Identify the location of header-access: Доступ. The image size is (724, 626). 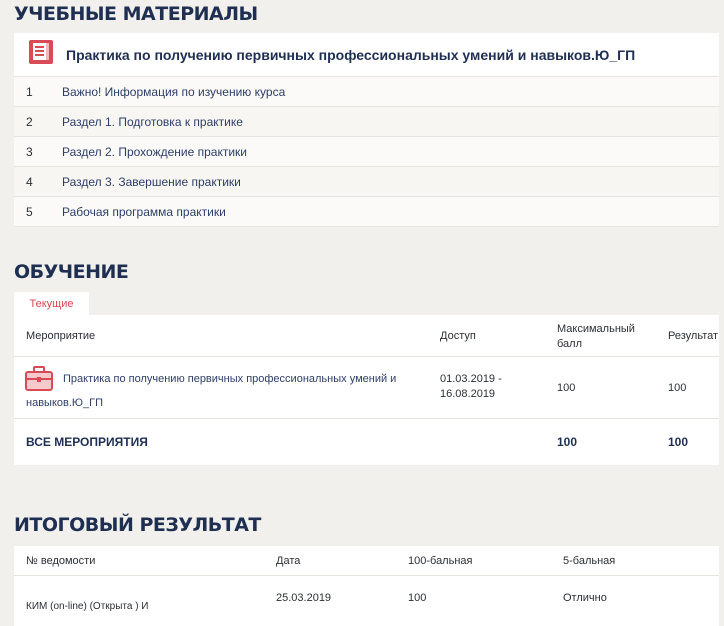
(458, 336).